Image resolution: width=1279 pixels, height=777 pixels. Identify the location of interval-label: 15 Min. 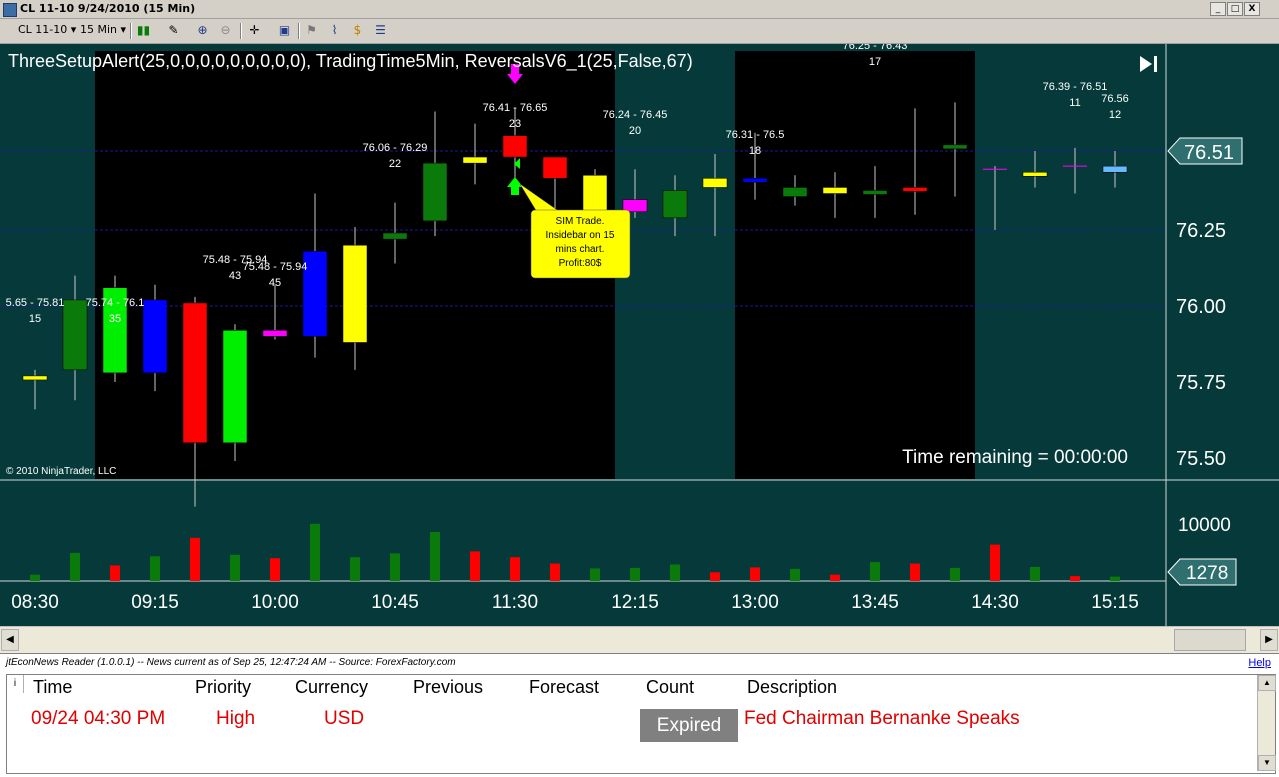
(99, 29).